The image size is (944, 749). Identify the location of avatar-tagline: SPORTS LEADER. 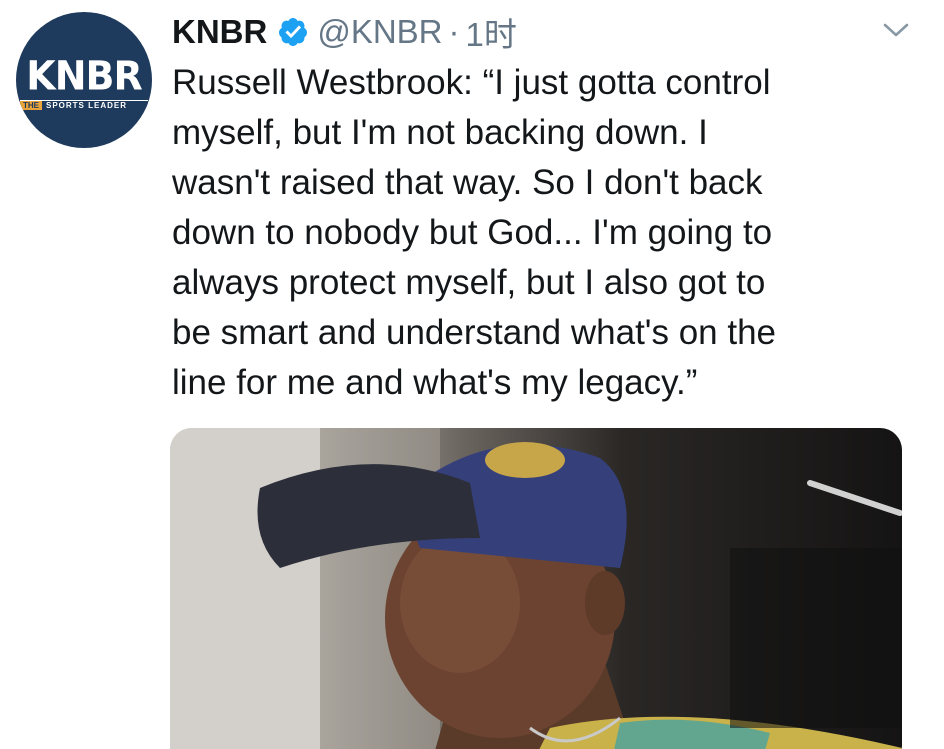
(87, 105).